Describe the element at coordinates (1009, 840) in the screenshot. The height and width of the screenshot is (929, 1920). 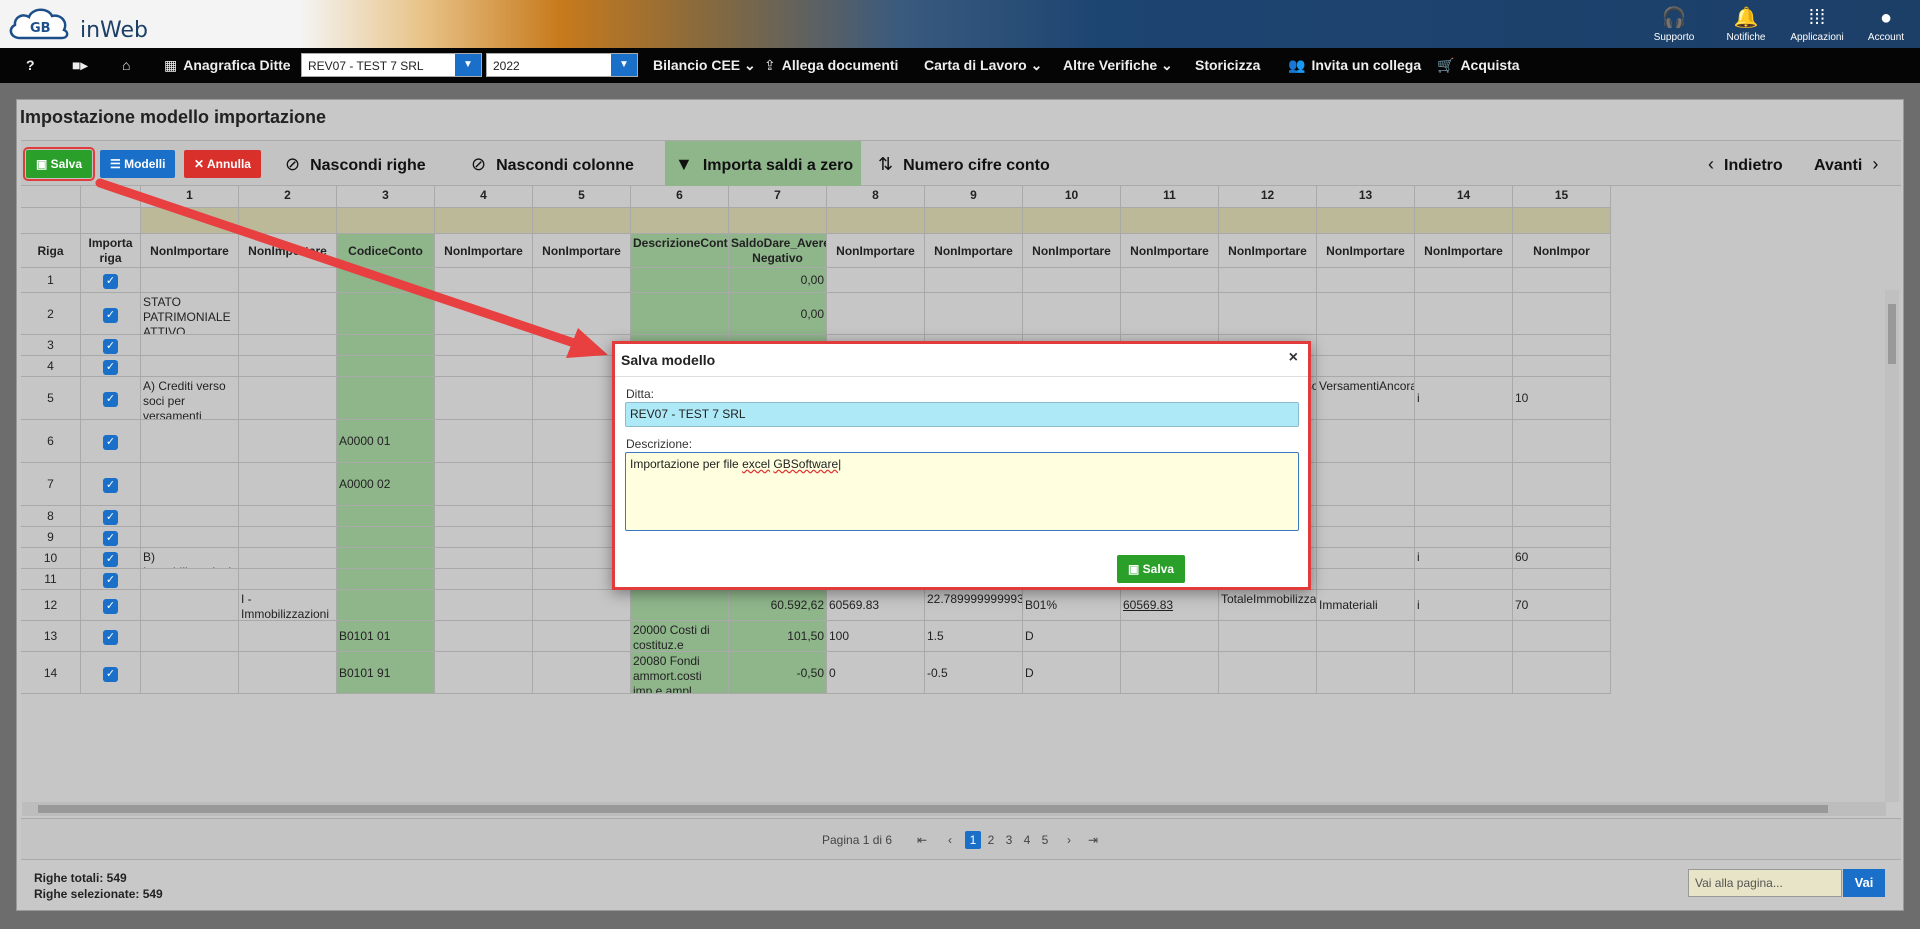
I see `page-button-3: 3` at that location.